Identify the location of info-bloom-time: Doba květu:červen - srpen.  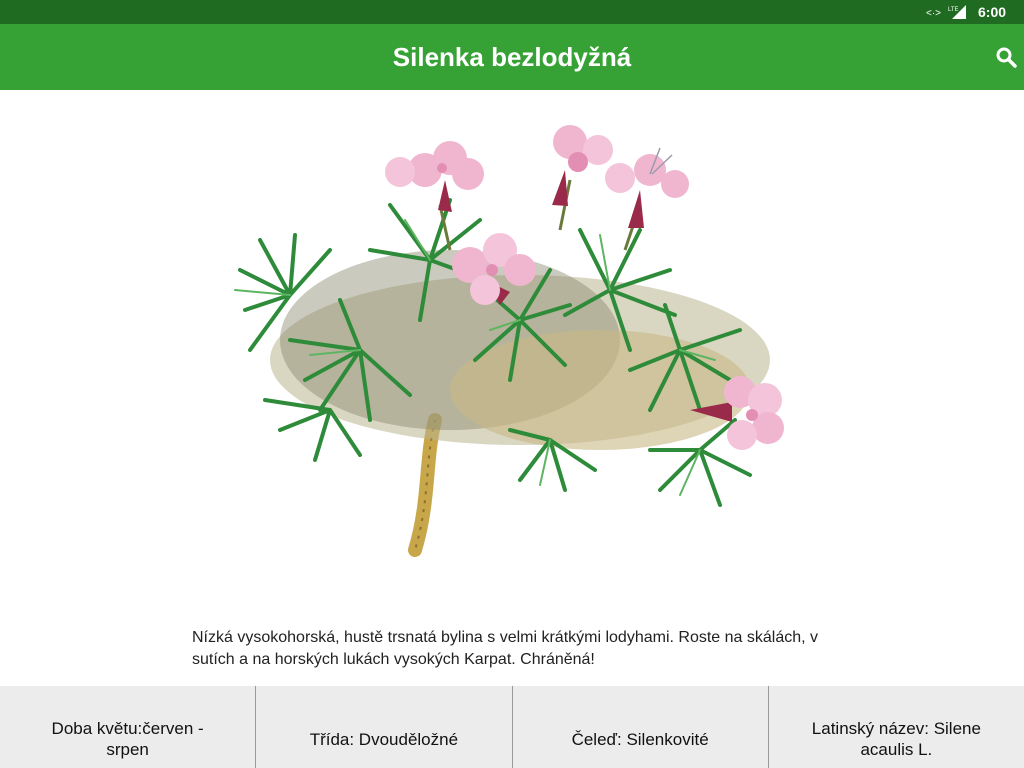
(128, 727).